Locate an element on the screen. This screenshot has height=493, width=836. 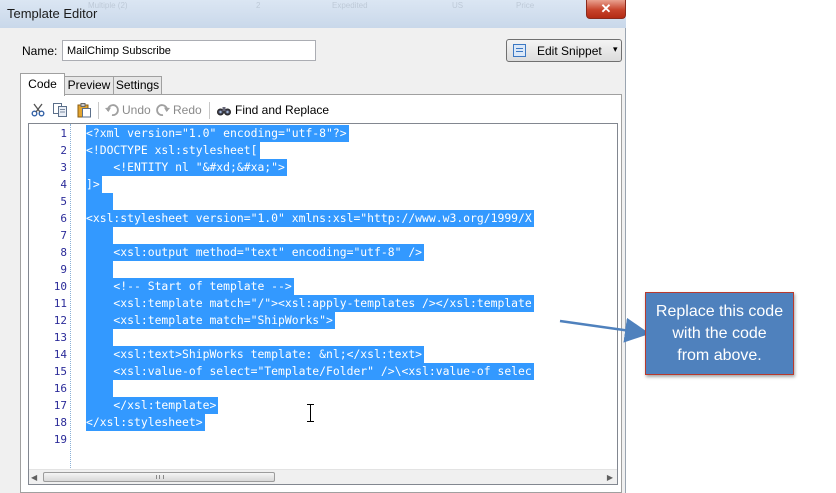
close-button: ✕ is located at coordinates (606, 9).